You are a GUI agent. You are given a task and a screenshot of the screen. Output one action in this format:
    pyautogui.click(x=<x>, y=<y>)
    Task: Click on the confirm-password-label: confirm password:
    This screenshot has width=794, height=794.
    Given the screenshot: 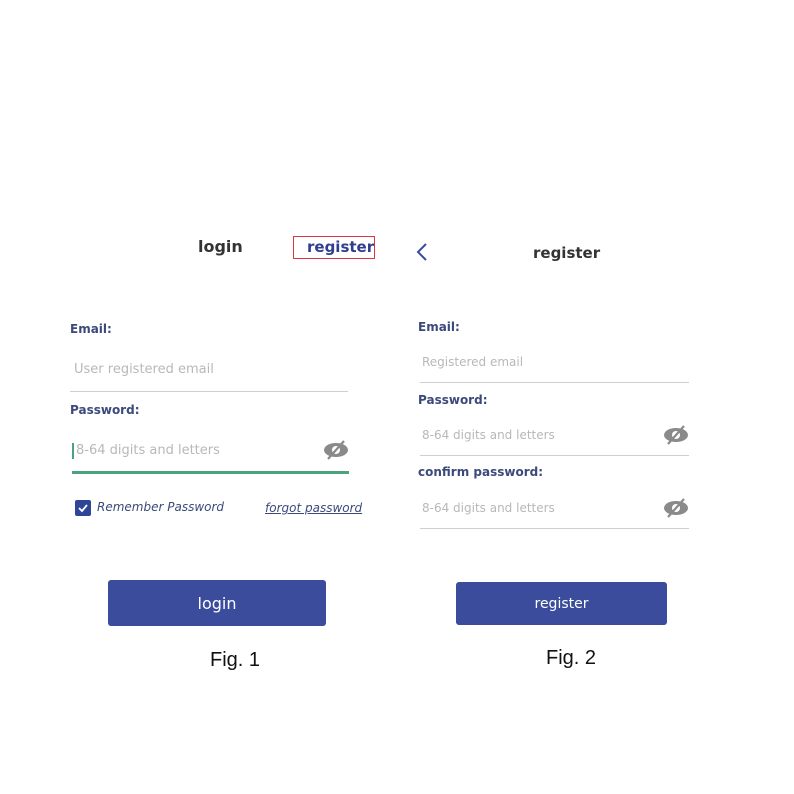 What is the action you would take?
    pyautogui.click(x=481, y=472)
    